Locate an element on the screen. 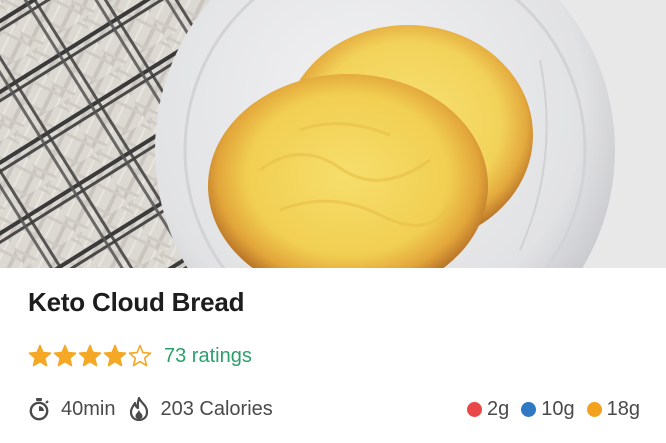 The width and height of the screenshot is (666, 443). cook-time: 40min is located at coordinates (71, 409).